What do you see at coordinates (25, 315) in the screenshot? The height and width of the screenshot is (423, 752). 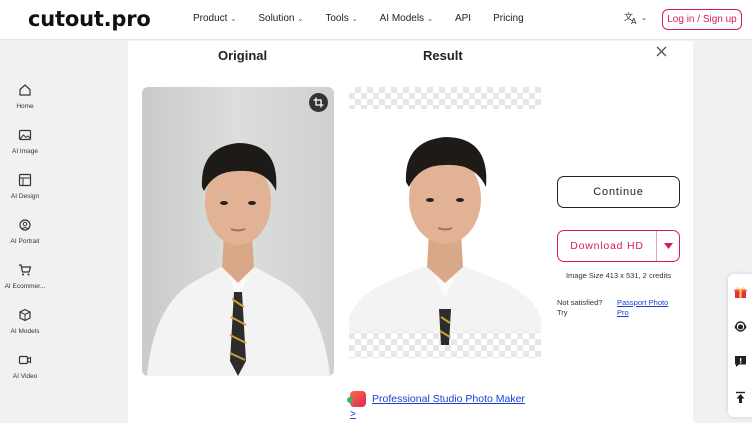 I see `cube-icon` at bounding box center [25, 315].